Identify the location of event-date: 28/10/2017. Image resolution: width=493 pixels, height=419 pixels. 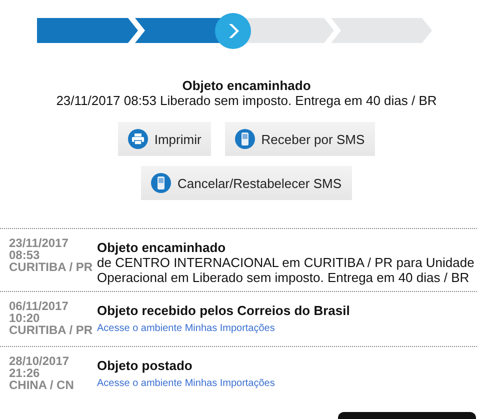
(39, 361).